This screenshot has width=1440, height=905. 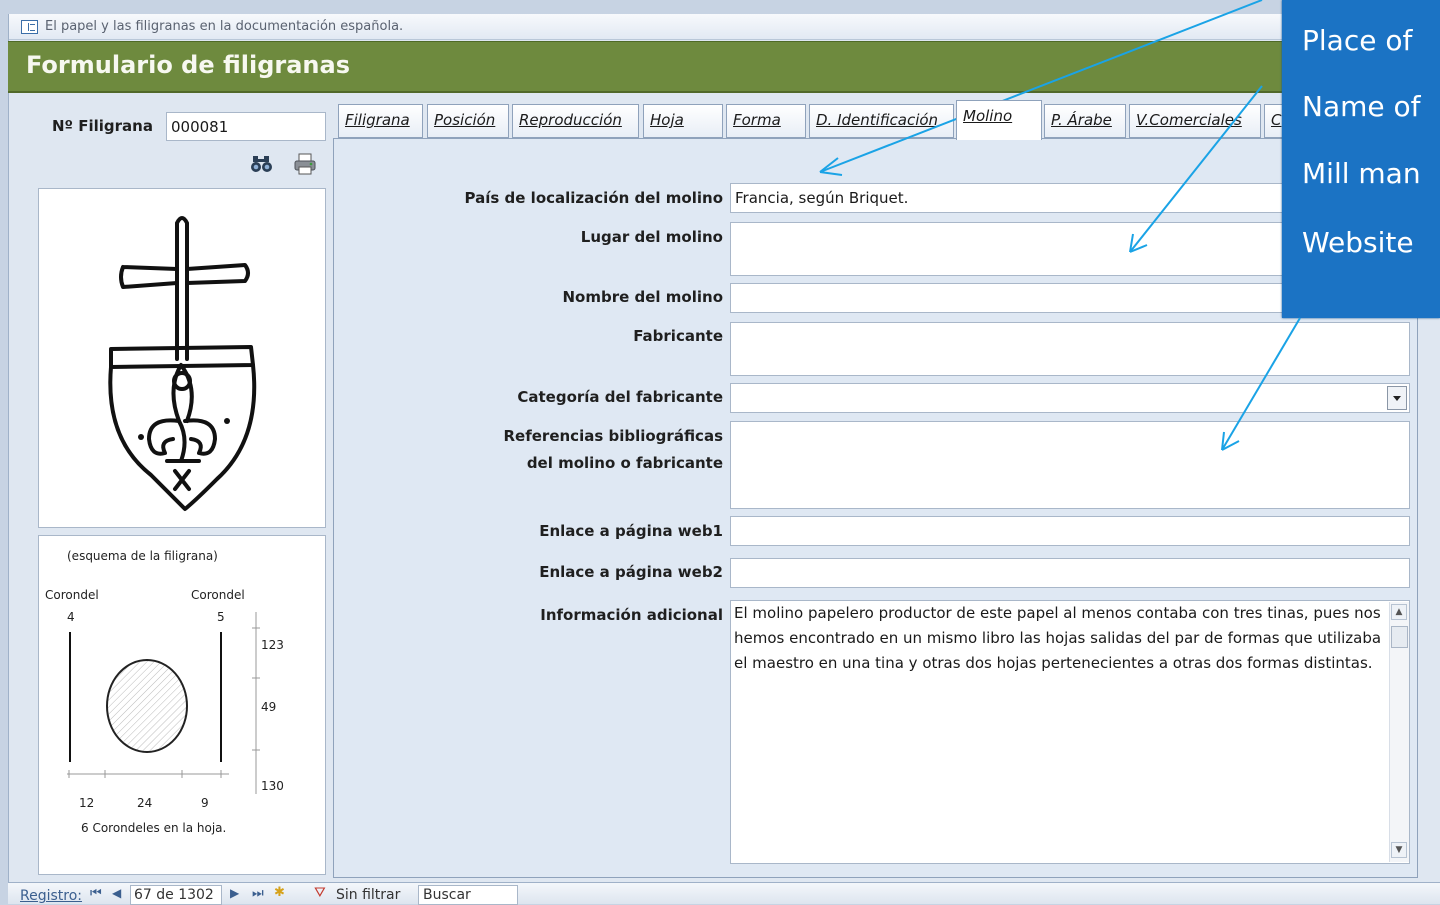 What do you see at coordinates (999, 120) in the screenshot?
I see `tab-molino: Molino` at bounding box center [999, 120].